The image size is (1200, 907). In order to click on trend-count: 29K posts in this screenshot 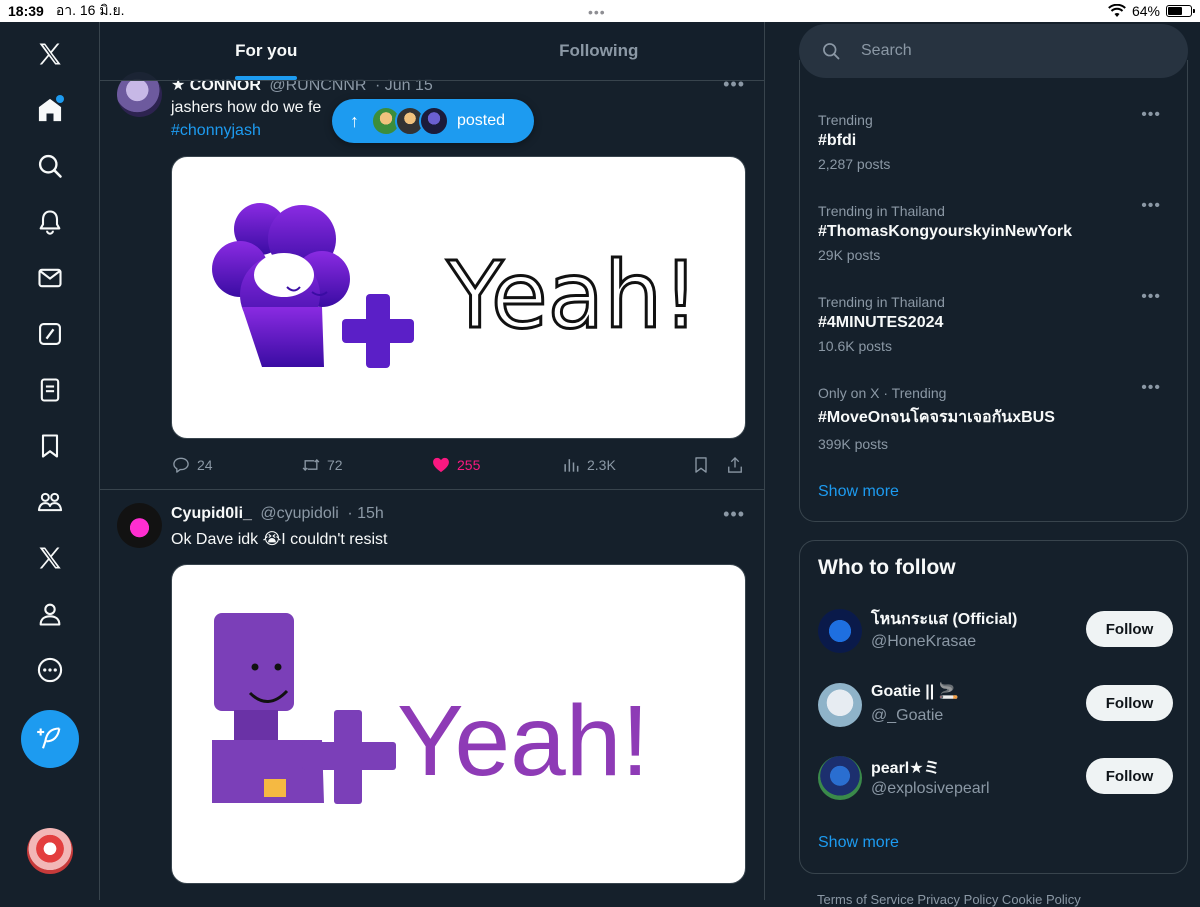, I will do `click(849, 255)`.